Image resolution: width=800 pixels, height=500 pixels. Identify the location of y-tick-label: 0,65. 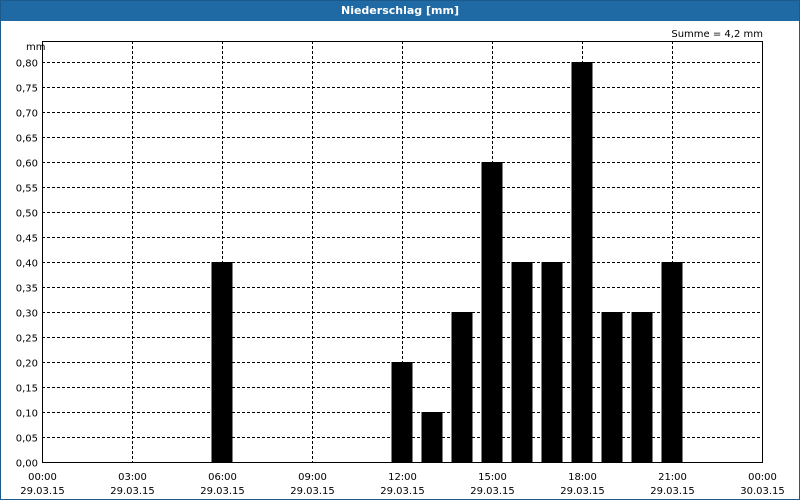
(27, 139).